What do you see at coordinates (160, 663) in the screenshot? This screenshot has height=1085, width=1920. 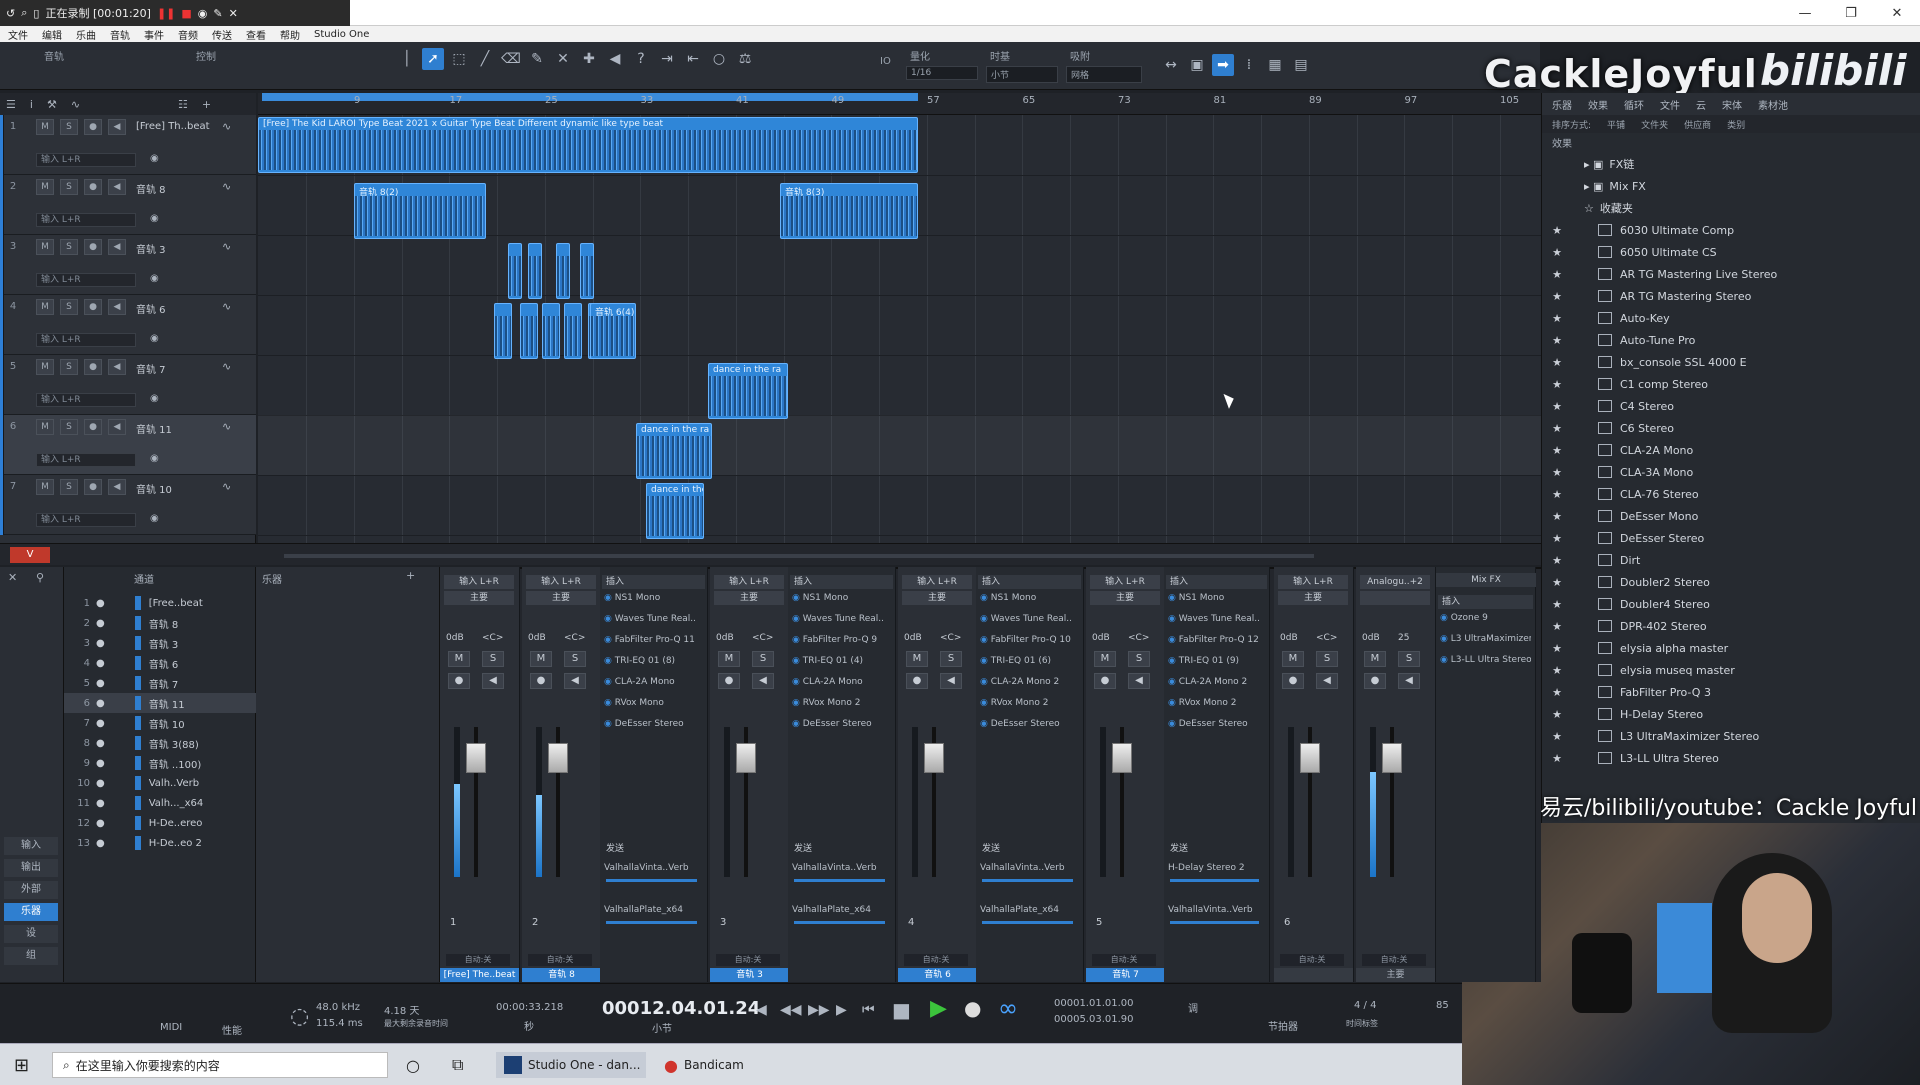 I see `channel-list-item: 4 ● 音轨 6` at bounding box center [160, 663].